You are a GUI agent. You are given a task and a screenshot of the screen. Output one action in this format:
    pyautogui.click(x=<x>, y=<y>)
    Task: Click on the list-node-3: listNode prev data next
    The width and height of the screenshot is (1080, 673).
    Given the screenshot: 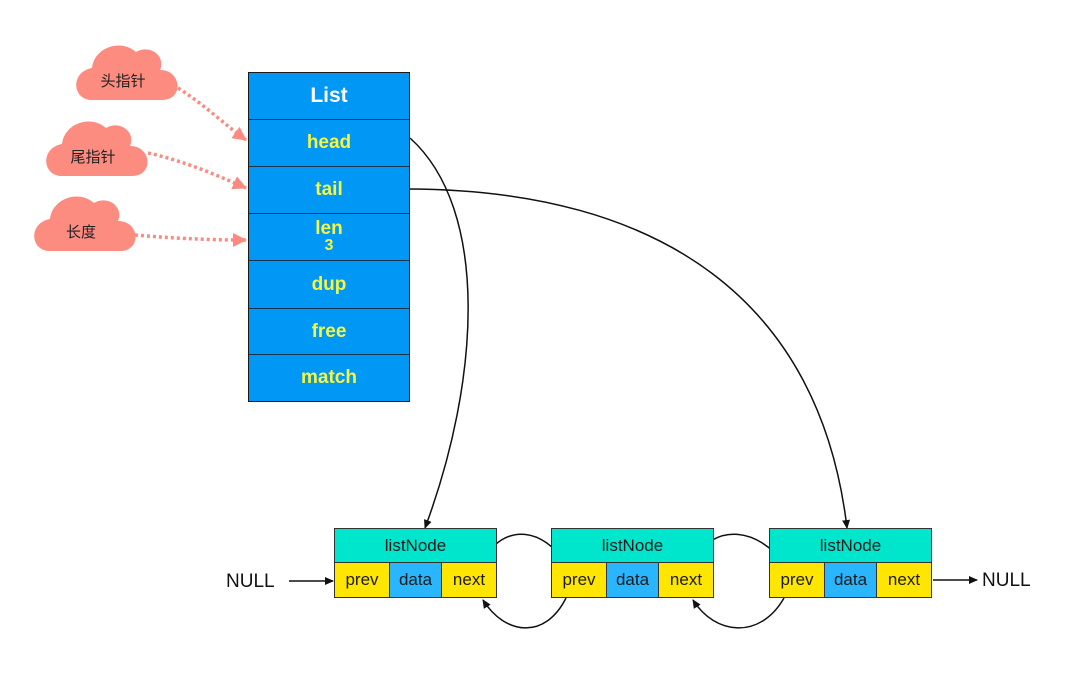 What is the action you would take?
    pyautogui.click(x=850, y=563)
    